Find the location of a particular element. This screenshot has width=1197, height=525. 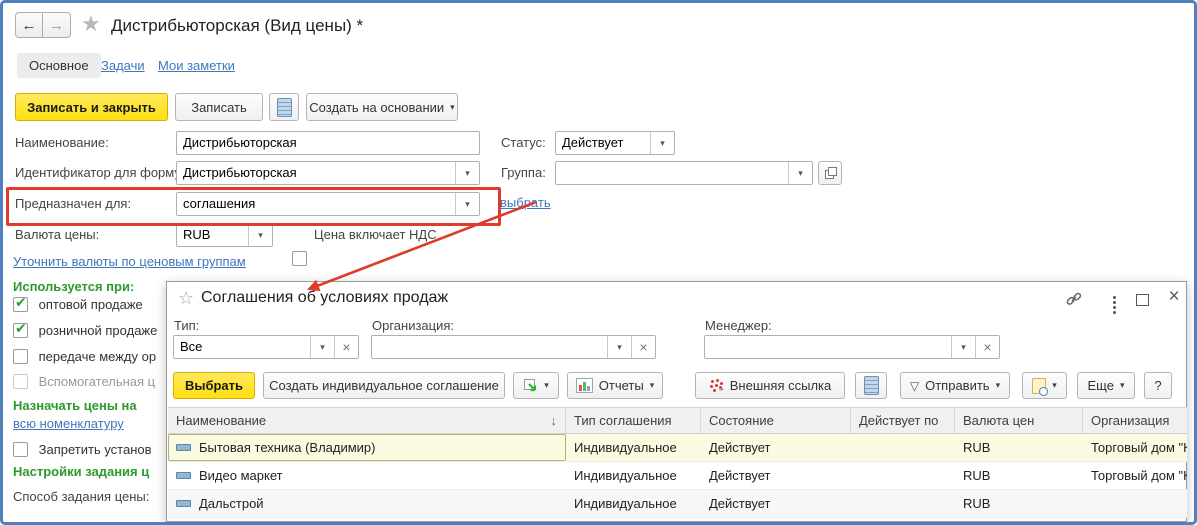

group-open-button is located at coordinates (830, 173).